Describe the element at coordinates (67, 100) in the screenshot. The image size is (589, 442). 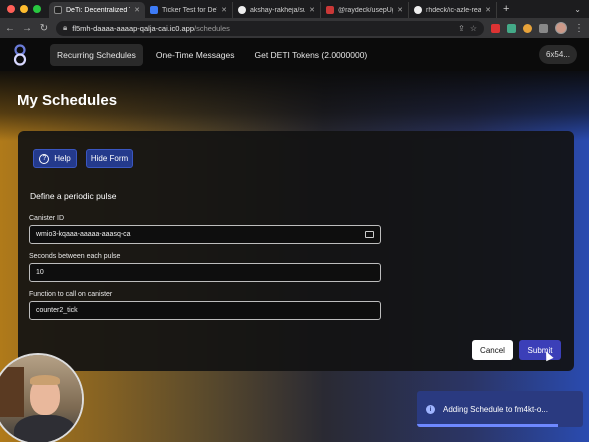
I see `page-title: My Schedules` at that location.